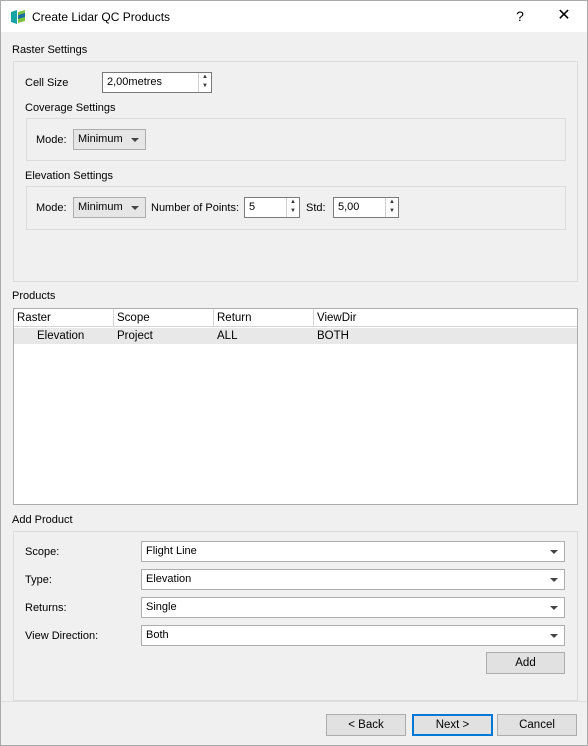  I want to click on coverage-mode-select: Minimum, so click(109, 139).